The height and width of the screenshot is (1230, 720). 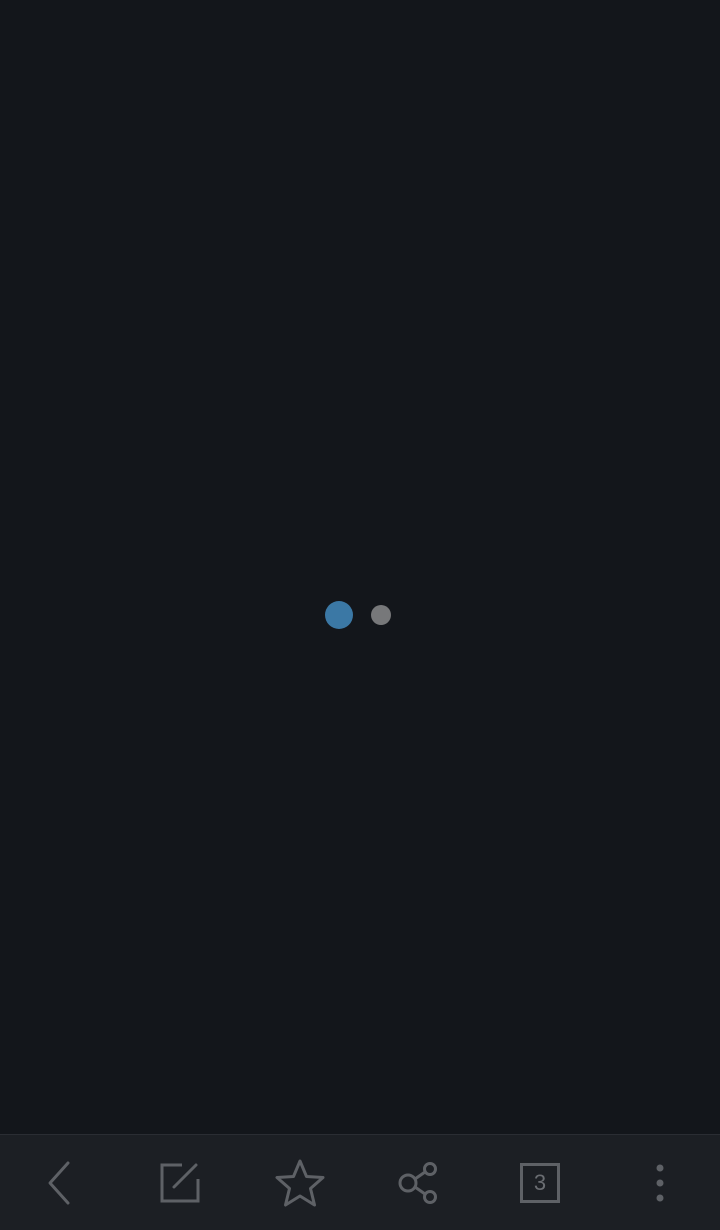 I want to click on loading-indicator, so click(x=358, y=615).